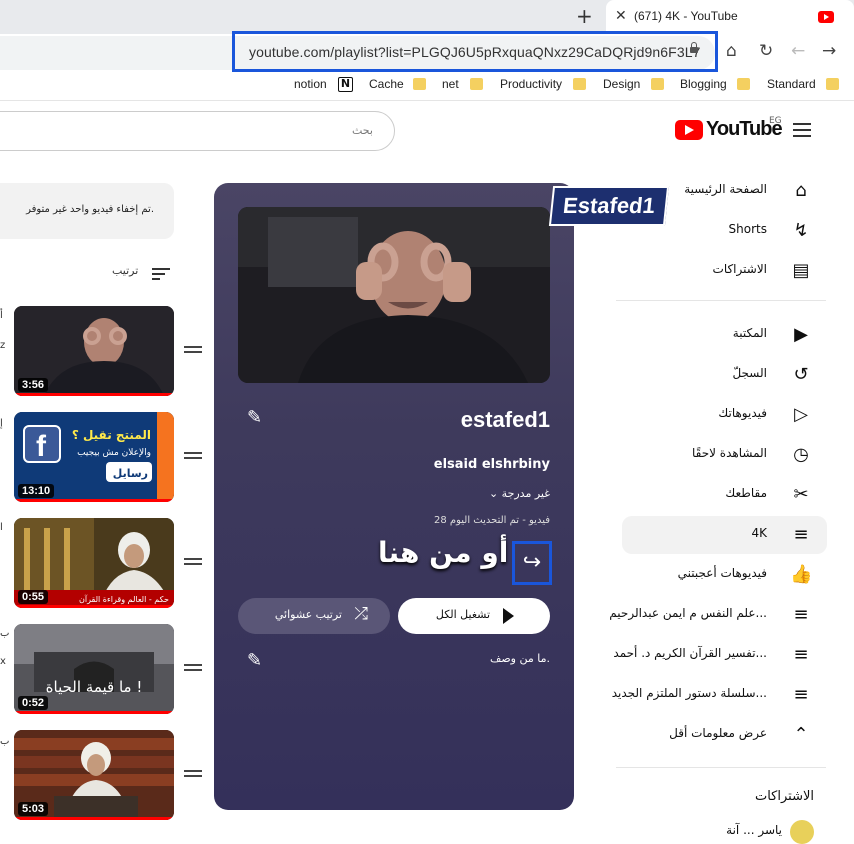  What do you see at coordinates (1, 527) in the screenshot?
I see `video-title-clipped: ا` at bounding box center [1, 527].